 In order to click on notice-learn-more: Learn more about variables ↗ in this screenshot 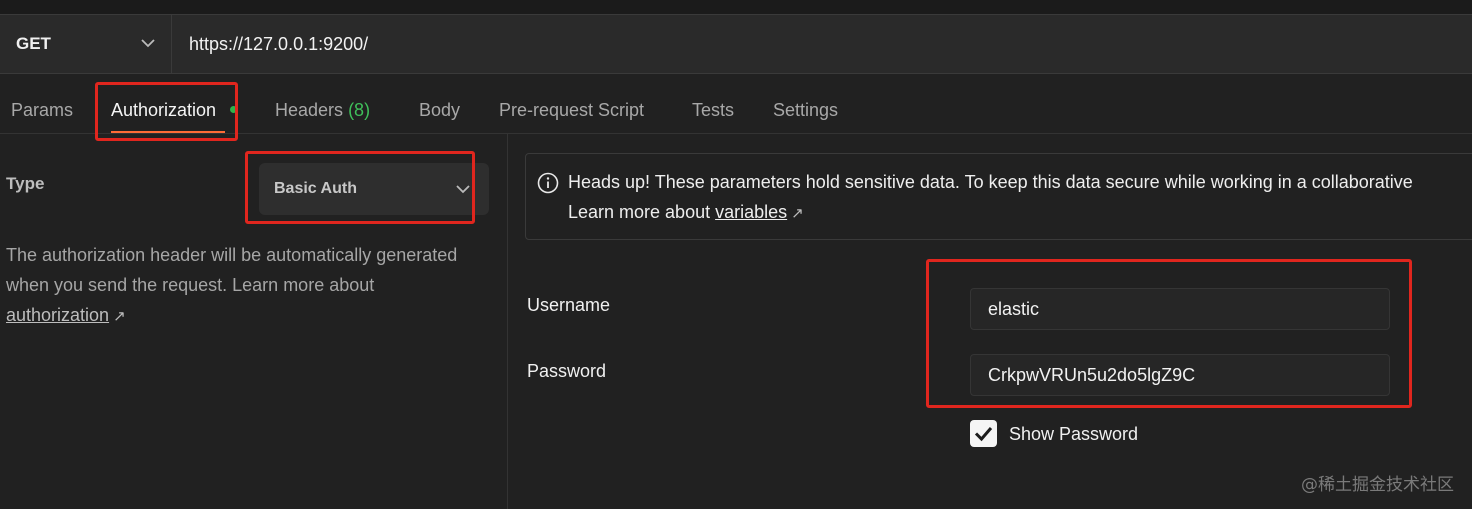, I will do `click(686, 212)`.